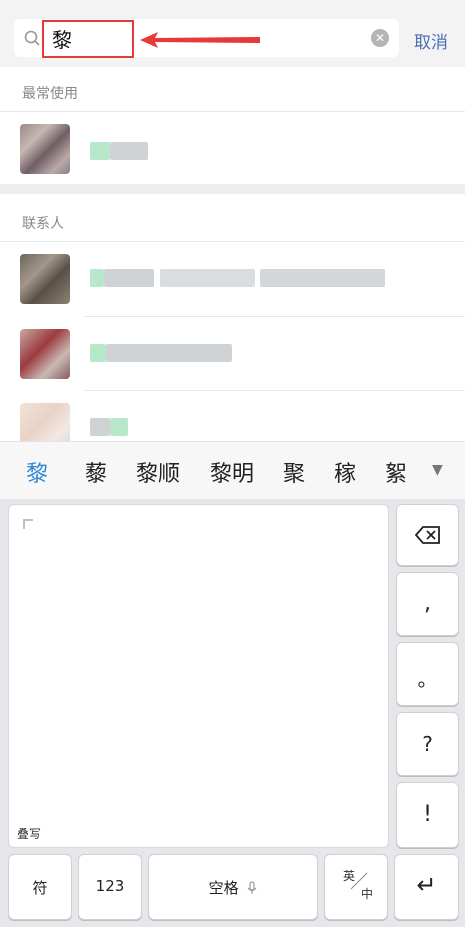  Describe the element at coordinates (427, 679) in the screenshot. I see `period-label: 。` at that location.